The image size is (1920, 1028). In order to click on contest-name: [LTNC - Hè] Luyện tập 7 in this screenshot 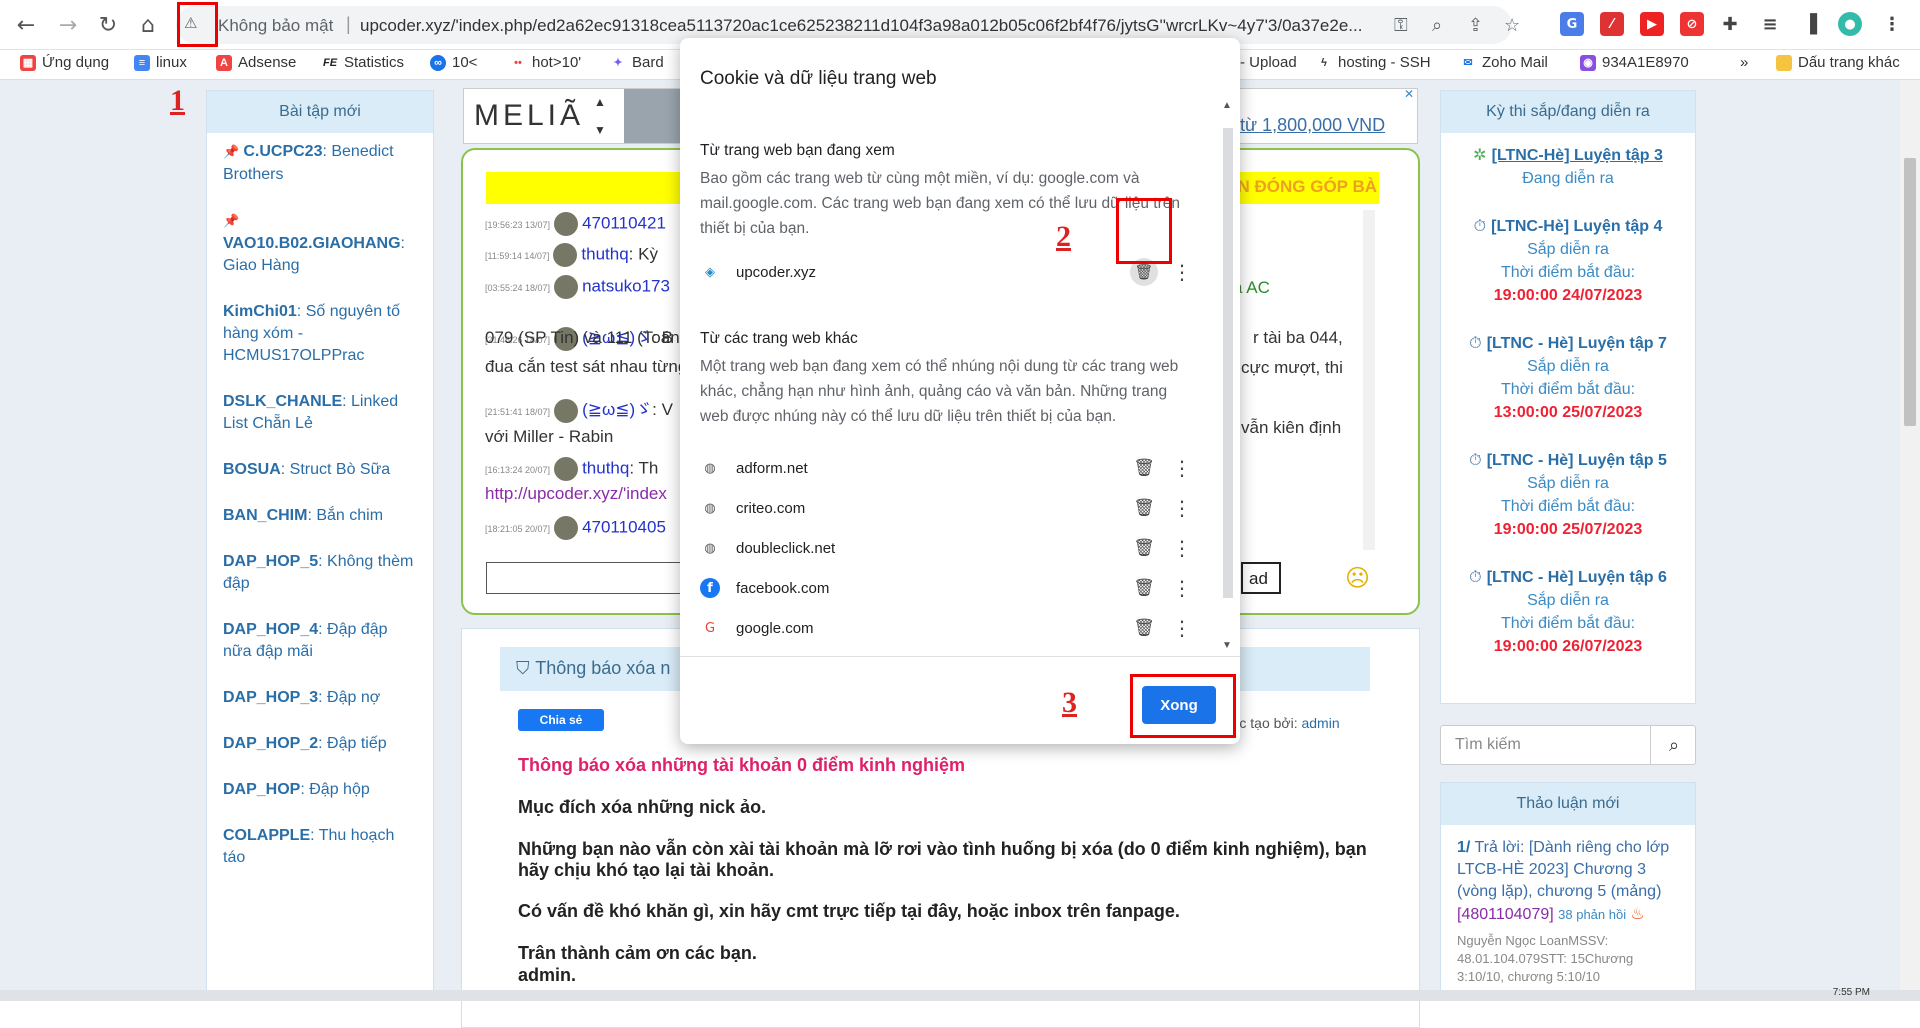, I will do `click(1577, 343)`.